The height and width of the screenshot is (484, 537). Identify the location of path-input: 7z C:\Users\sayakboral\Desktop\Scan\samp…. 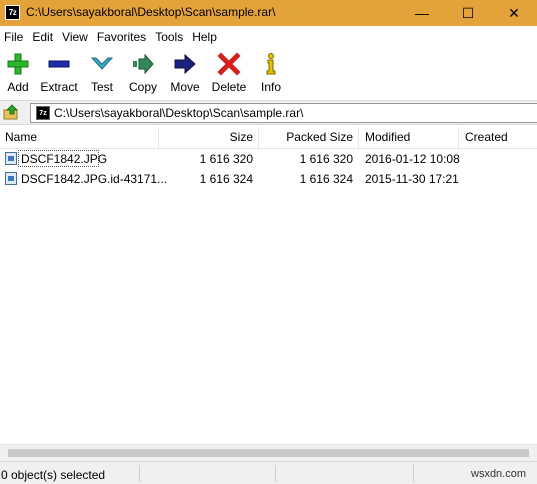
(283, 113).